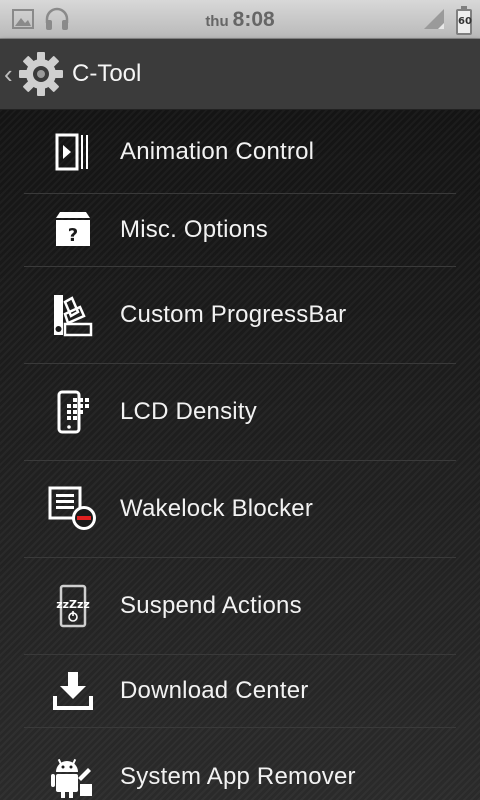  Describe the element at coordinates (464, 20) in the screenshot. I see `battery-icon: 60` at that location.